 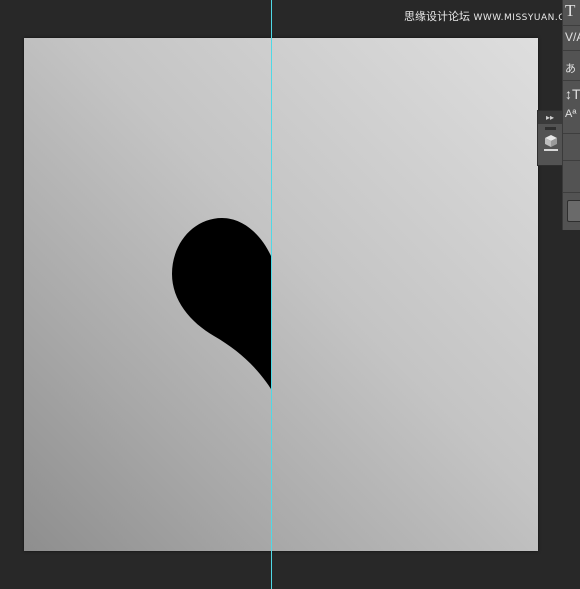 I want to click on character-panel: T V/A あ ↕T Aª, so click(x=571, y=115).